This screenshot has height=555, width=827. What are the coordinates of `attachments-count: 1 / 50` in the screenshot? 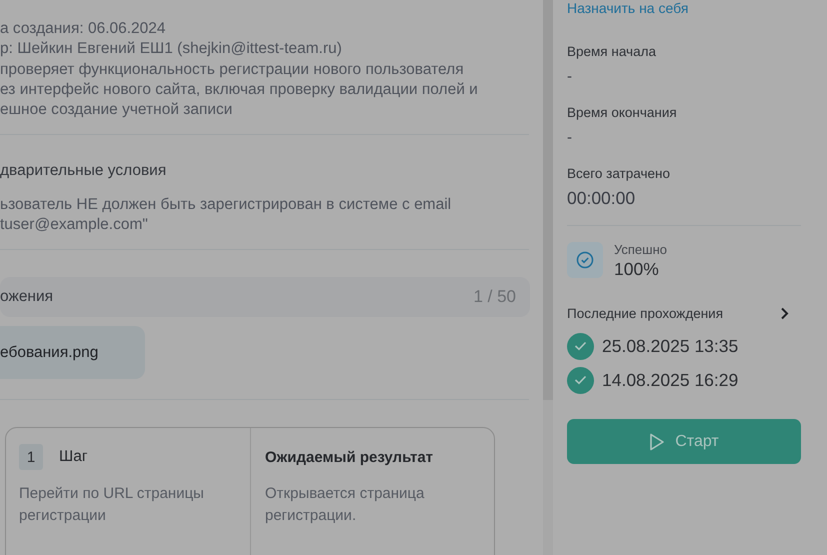 It's located at (494, 297).